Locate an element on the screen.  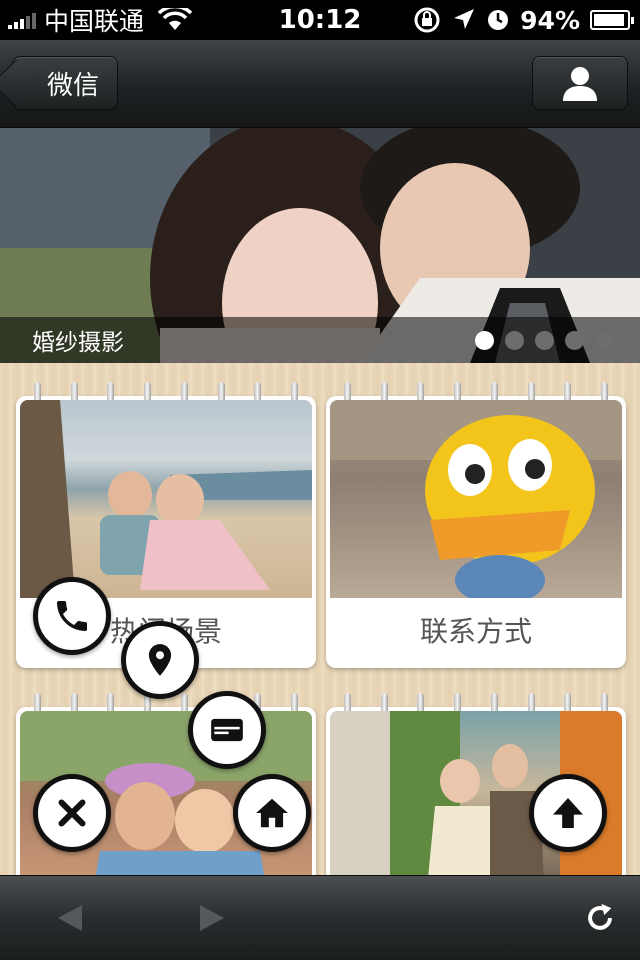
browser-toolbar is located at coordinates (320, 917).